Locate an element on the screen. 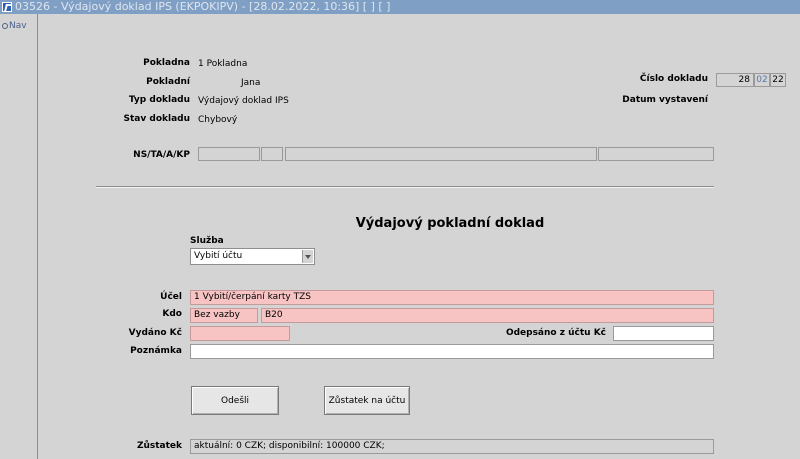  typ-dokladu-label: Typ dokladu is located at coordinates (159, 100).